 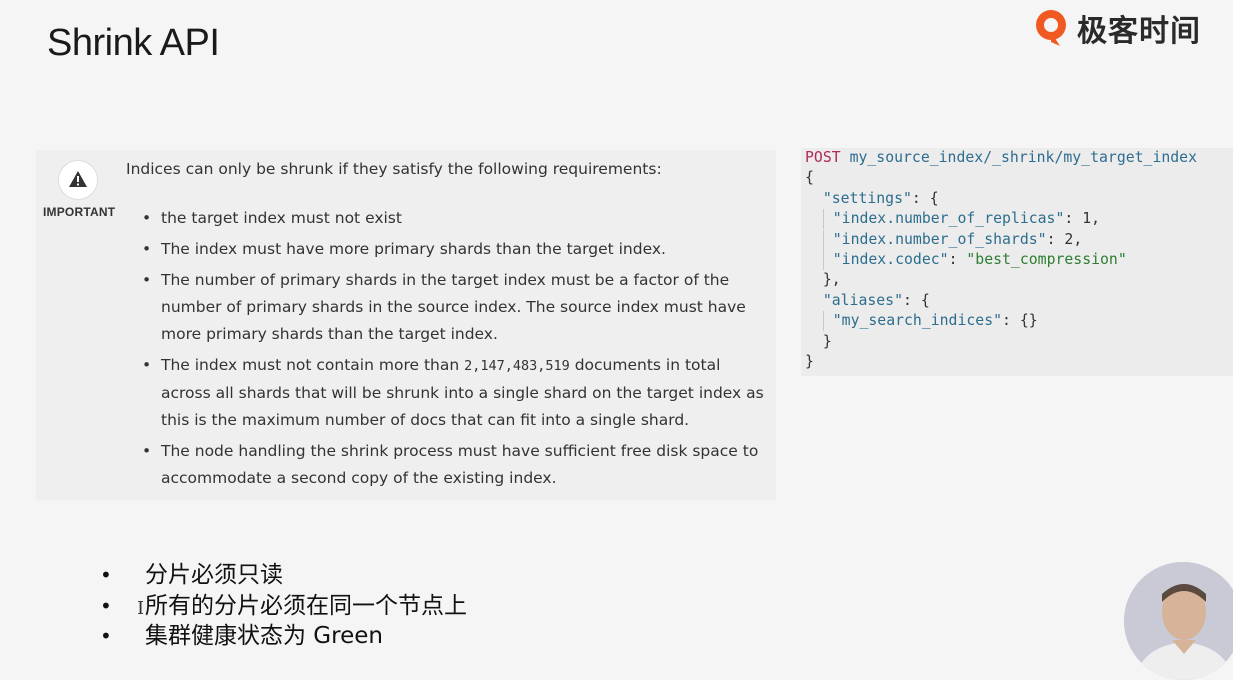 What do you see at coordinates (867, 198) in the screenshot?
I see `code-settings-key: "settings"` at bounding box center [867, 198].